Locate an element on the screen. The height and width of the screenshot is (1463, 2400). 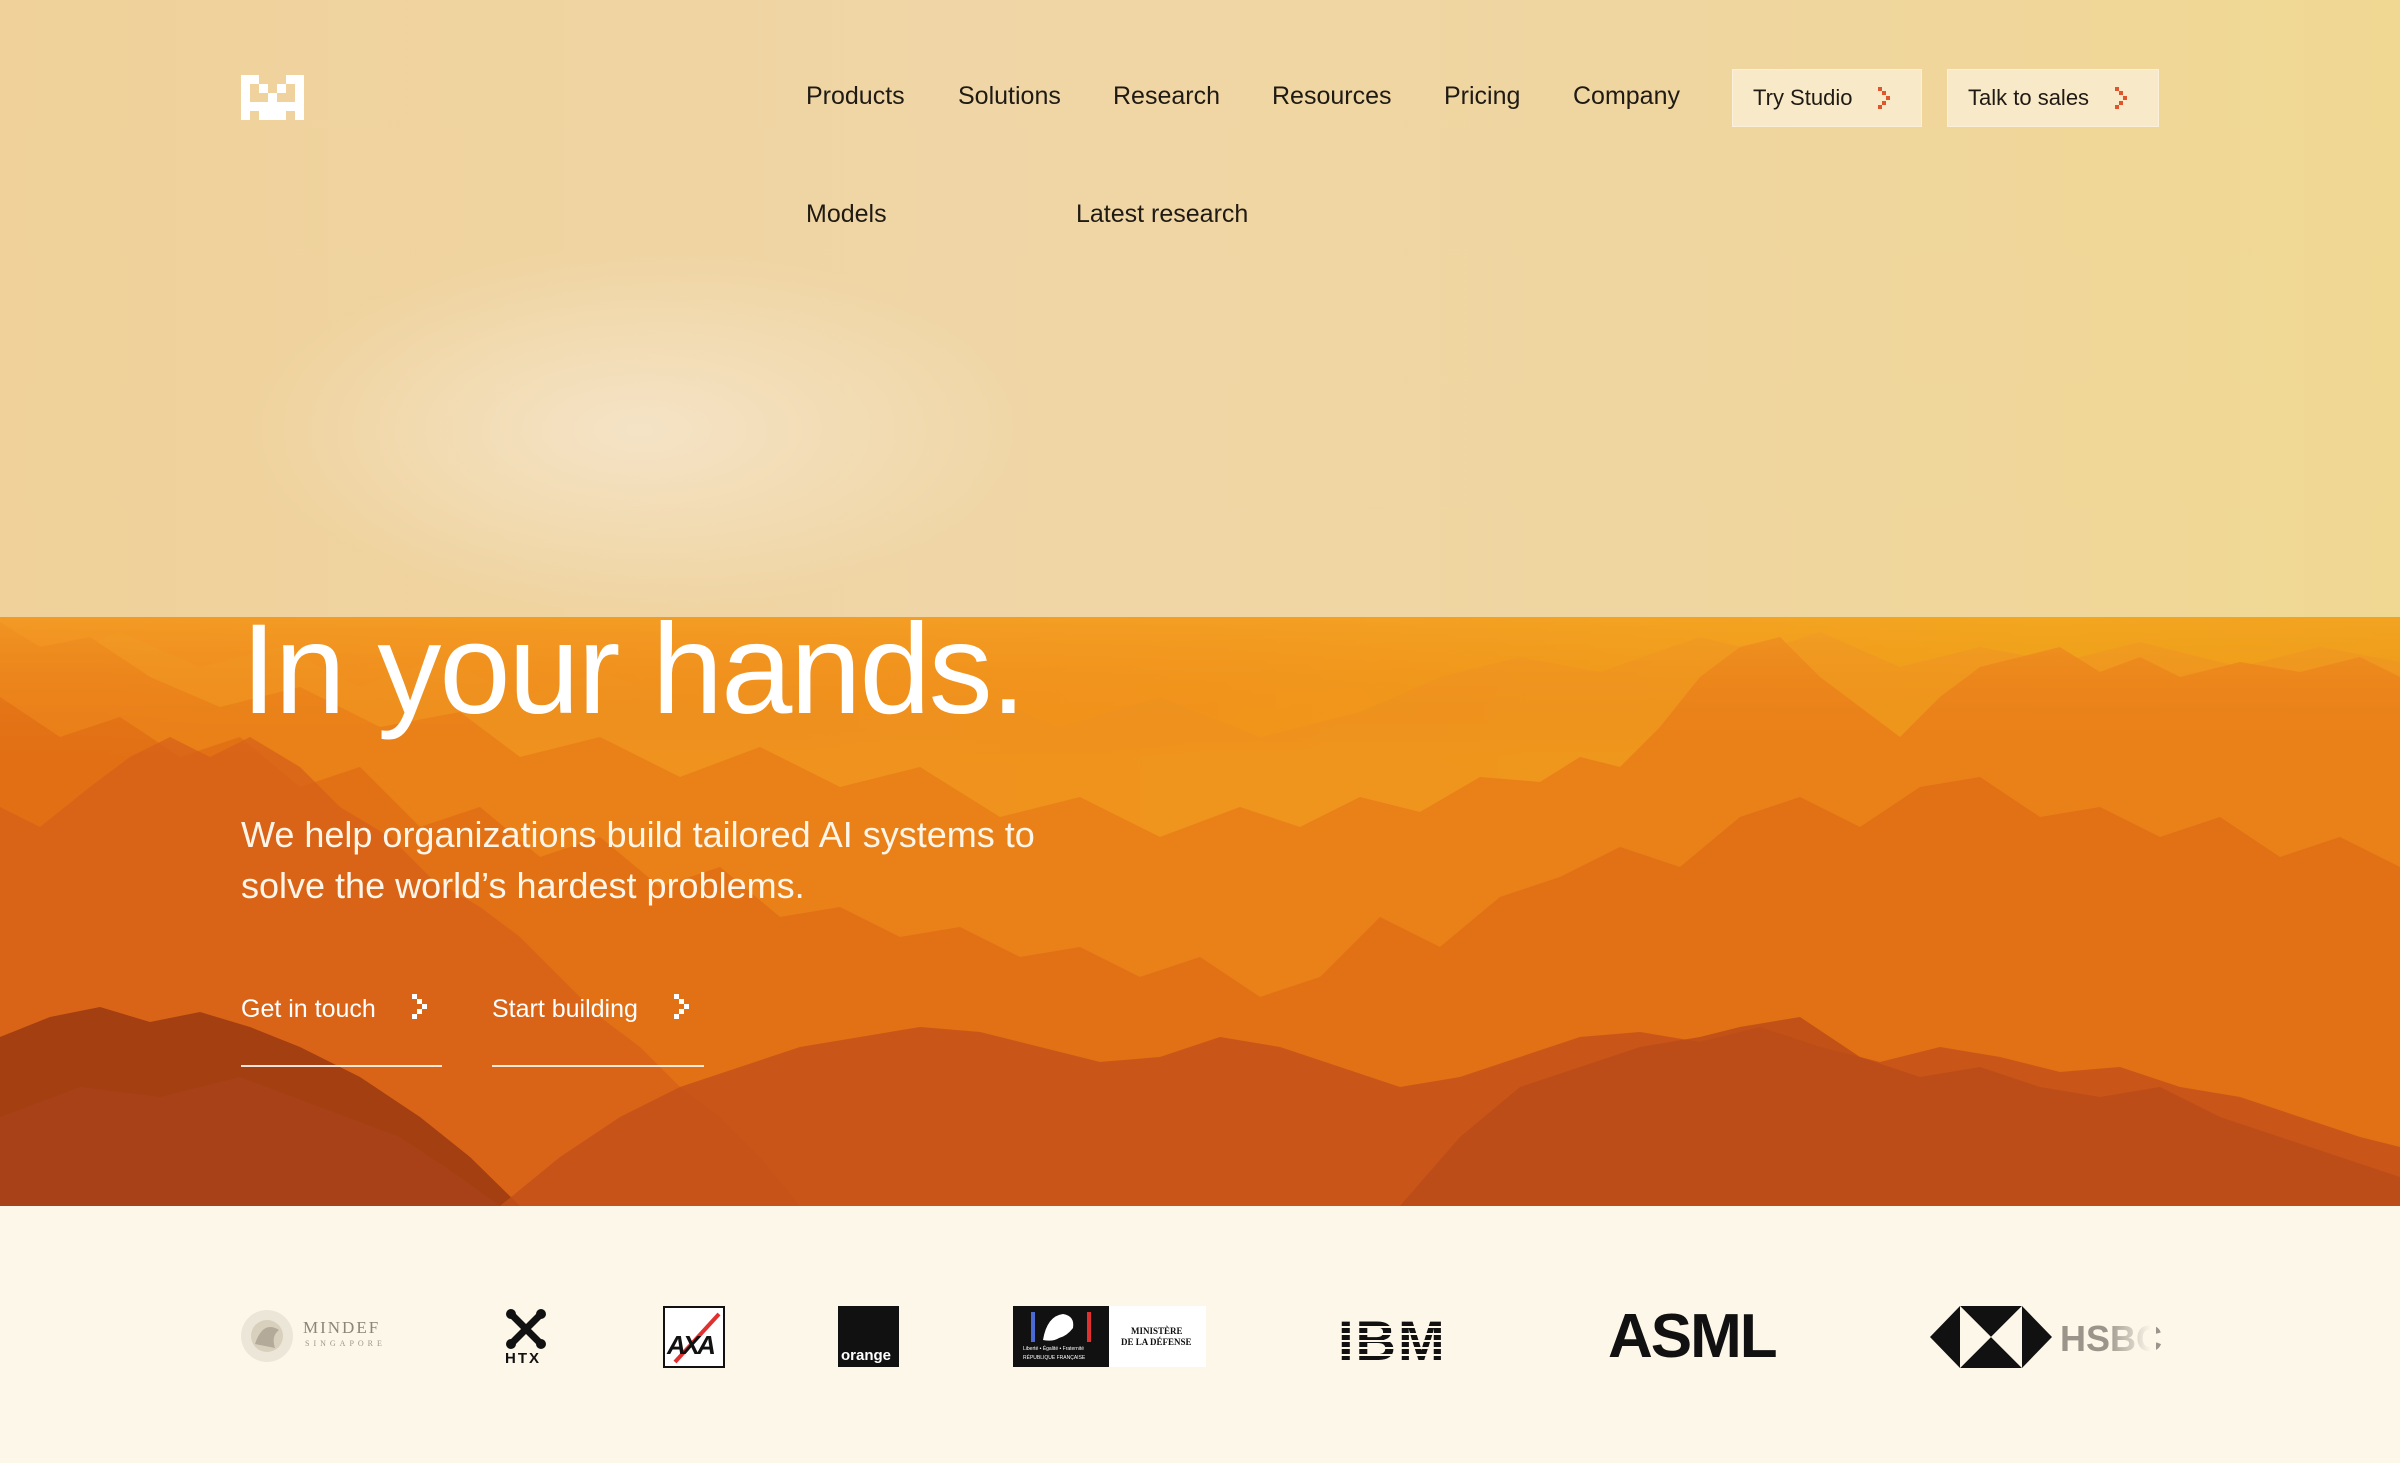
ibm-logo: IBM is located at coordinates (1396, 1340).